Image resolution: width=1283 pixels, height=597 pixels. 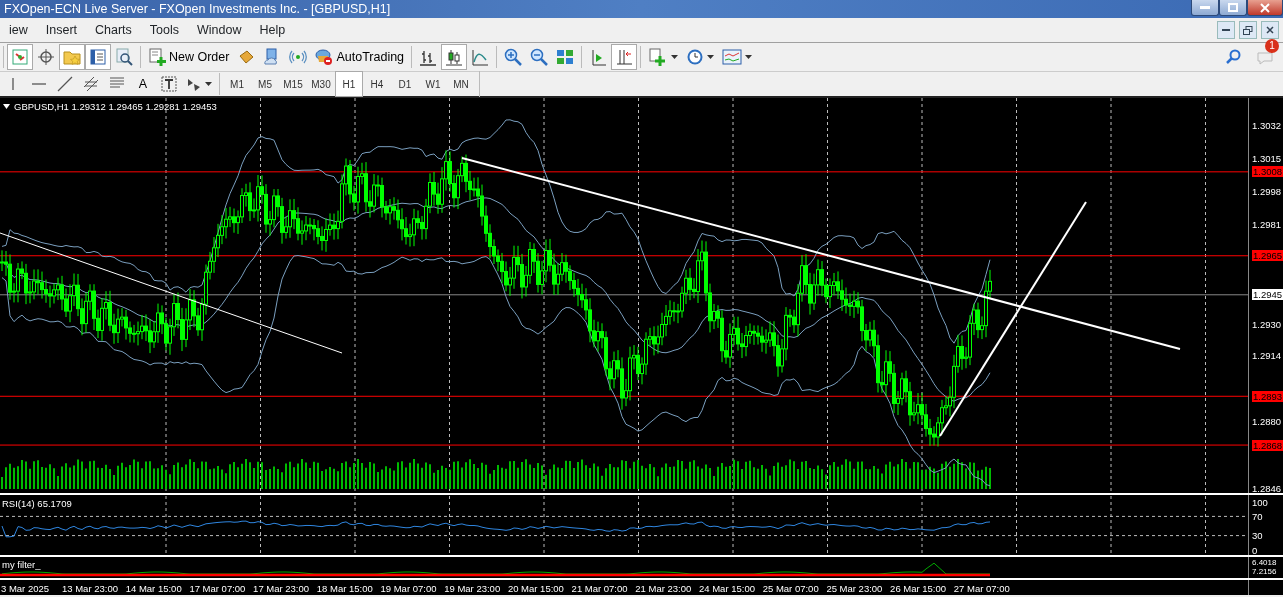 What do you see at coordinates (727, 589) in the screenshot?
I see `time-label: 24 Mar 15:00` at bounding box center [727, 589].